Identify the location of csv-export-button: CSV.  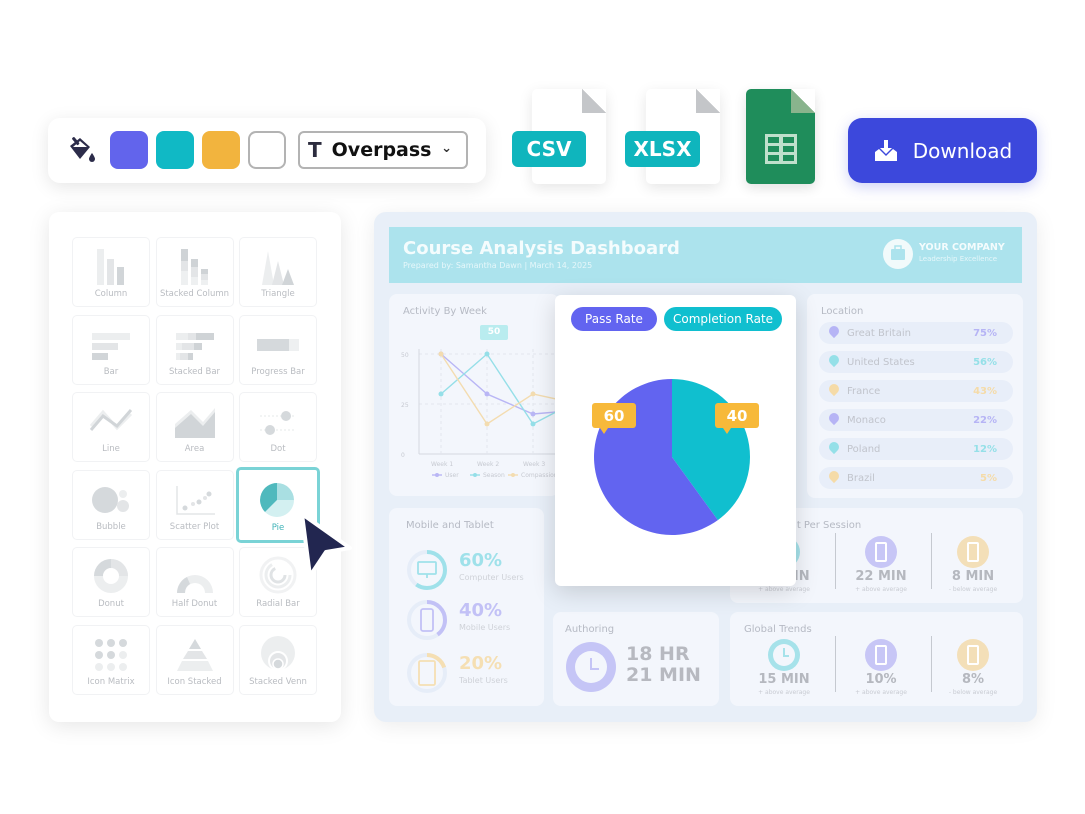
(549, 149).